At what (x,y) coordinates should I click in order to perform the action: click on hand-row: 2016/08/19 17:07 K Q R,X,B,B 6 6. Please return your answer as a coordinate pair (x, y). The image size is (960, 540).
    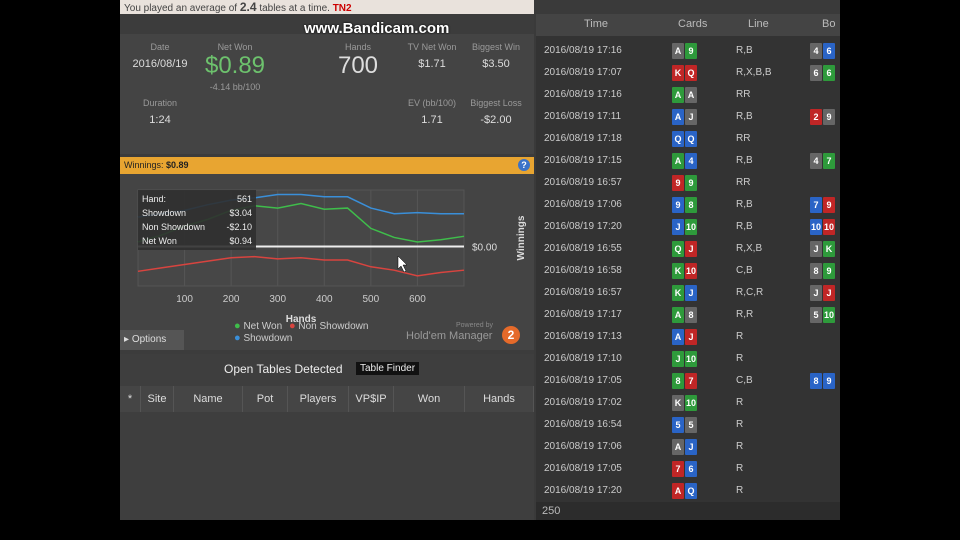
    Looking at the image, I should click on (688, 73).